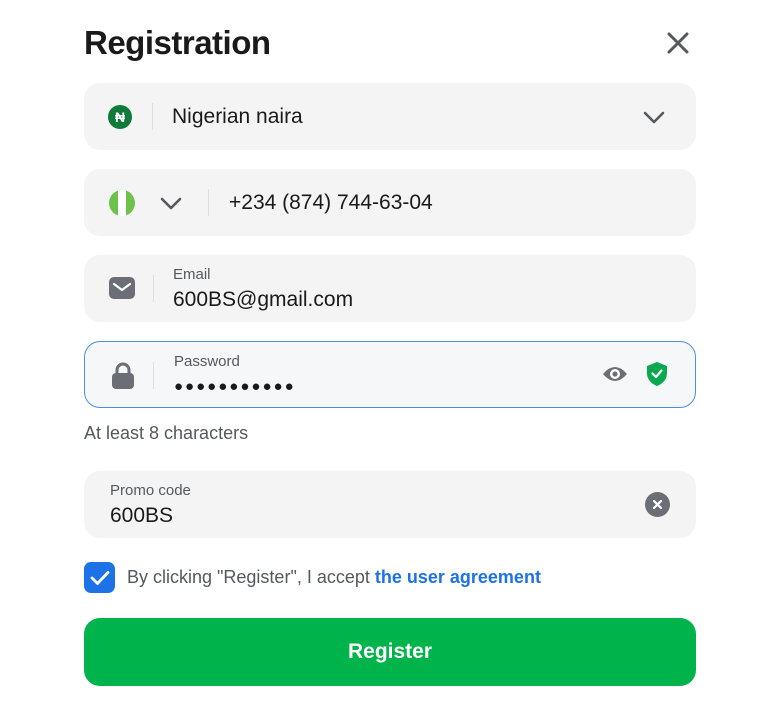 The image size is (780, 714). What do you see at coordinates (237, 116) in the screenshot?
I see `currency-value: Nigerian naira` at bounding box center [237, 116].